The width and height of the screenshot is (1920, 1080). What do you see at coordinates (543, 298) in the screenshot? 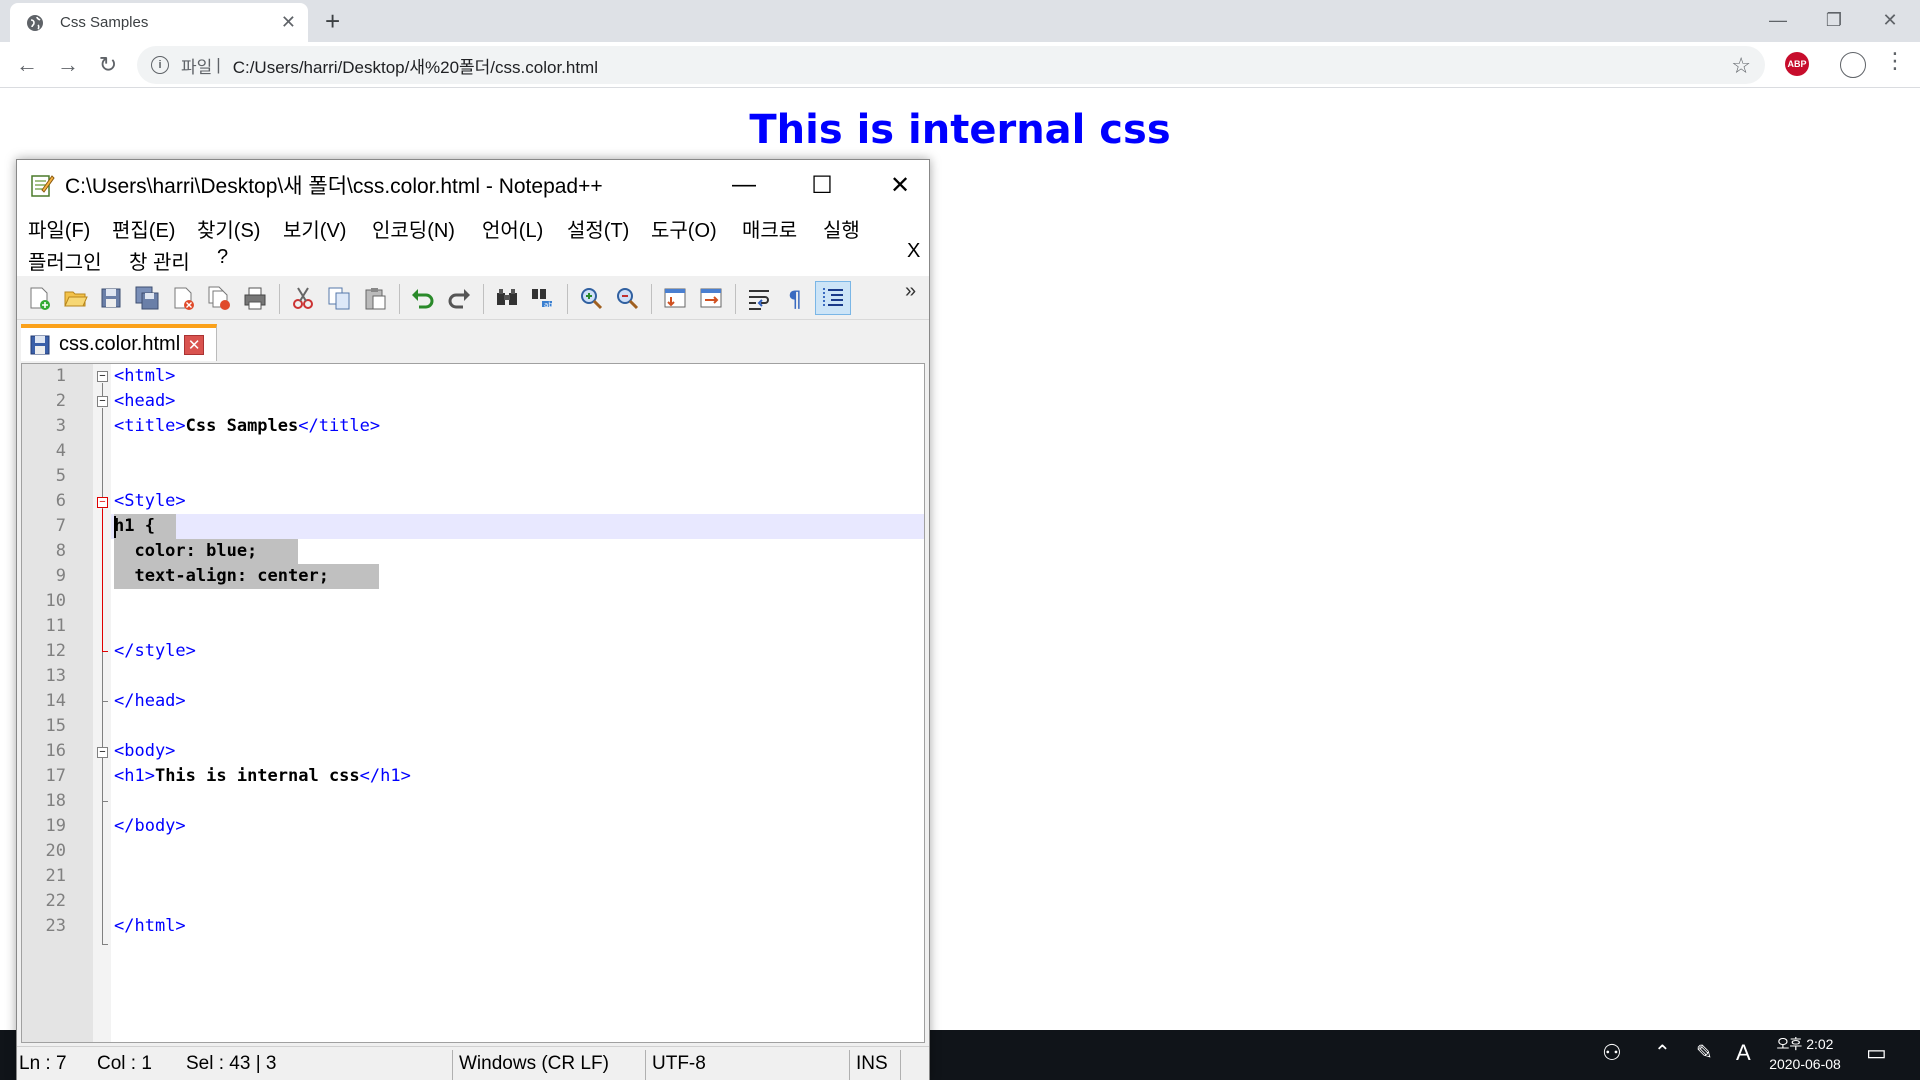
I see `replace-icon: ab` at bounding box center [543, 298].